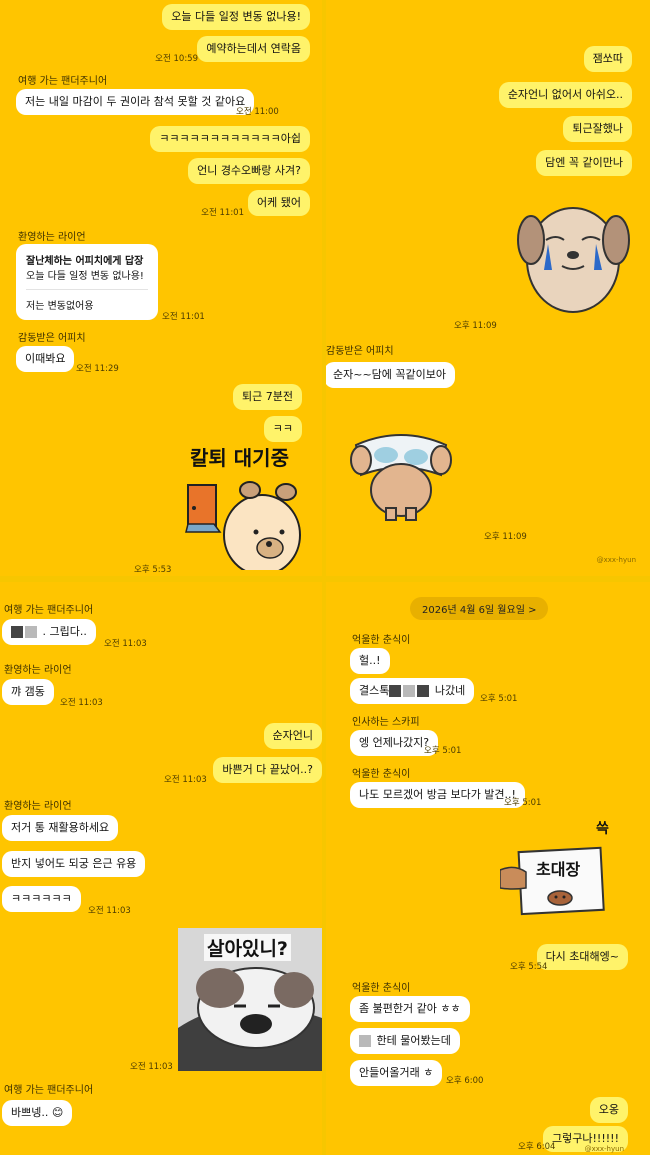  I want to click on message-outgoing: ㅋㅋㅋㅋㅋㅋㅋㅋㅋㅋㅋㅋ아쉽, so click(230, 139).